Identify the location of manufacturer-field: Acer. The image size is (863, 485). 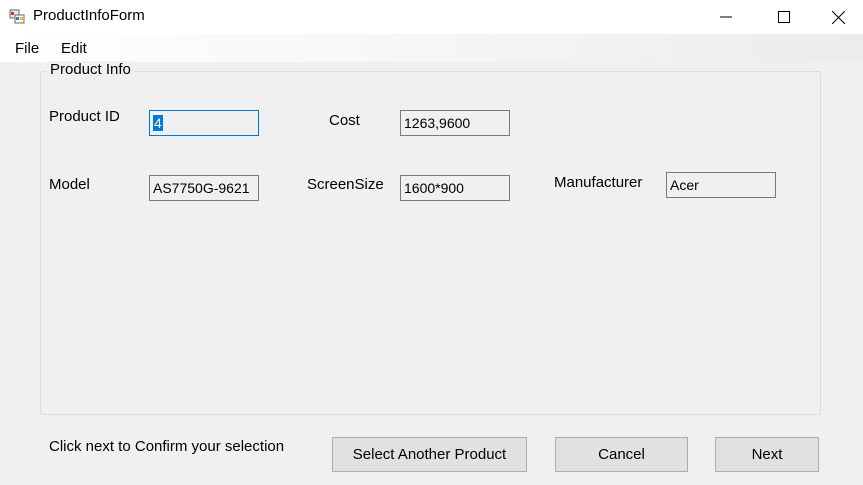
(721, 185).